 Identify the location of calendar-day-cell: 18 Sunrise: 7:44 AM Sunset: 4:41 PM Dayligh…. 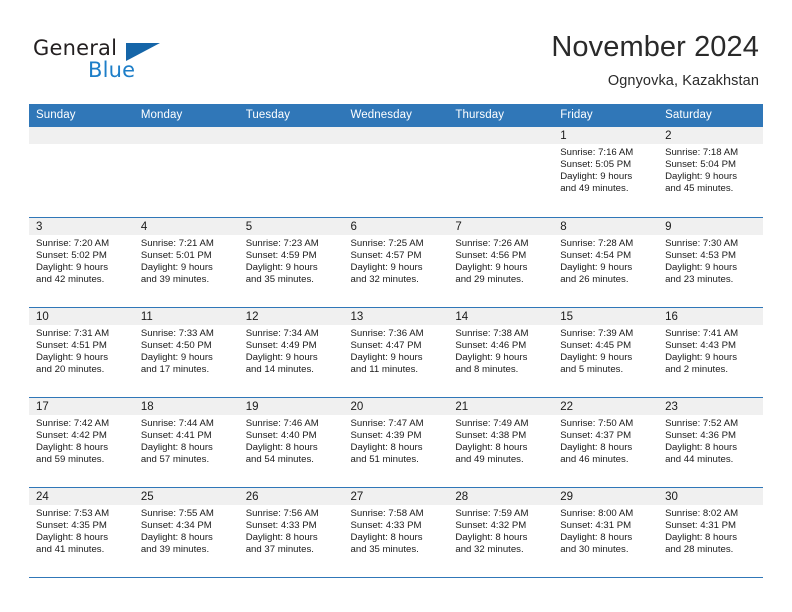
(186, 441).